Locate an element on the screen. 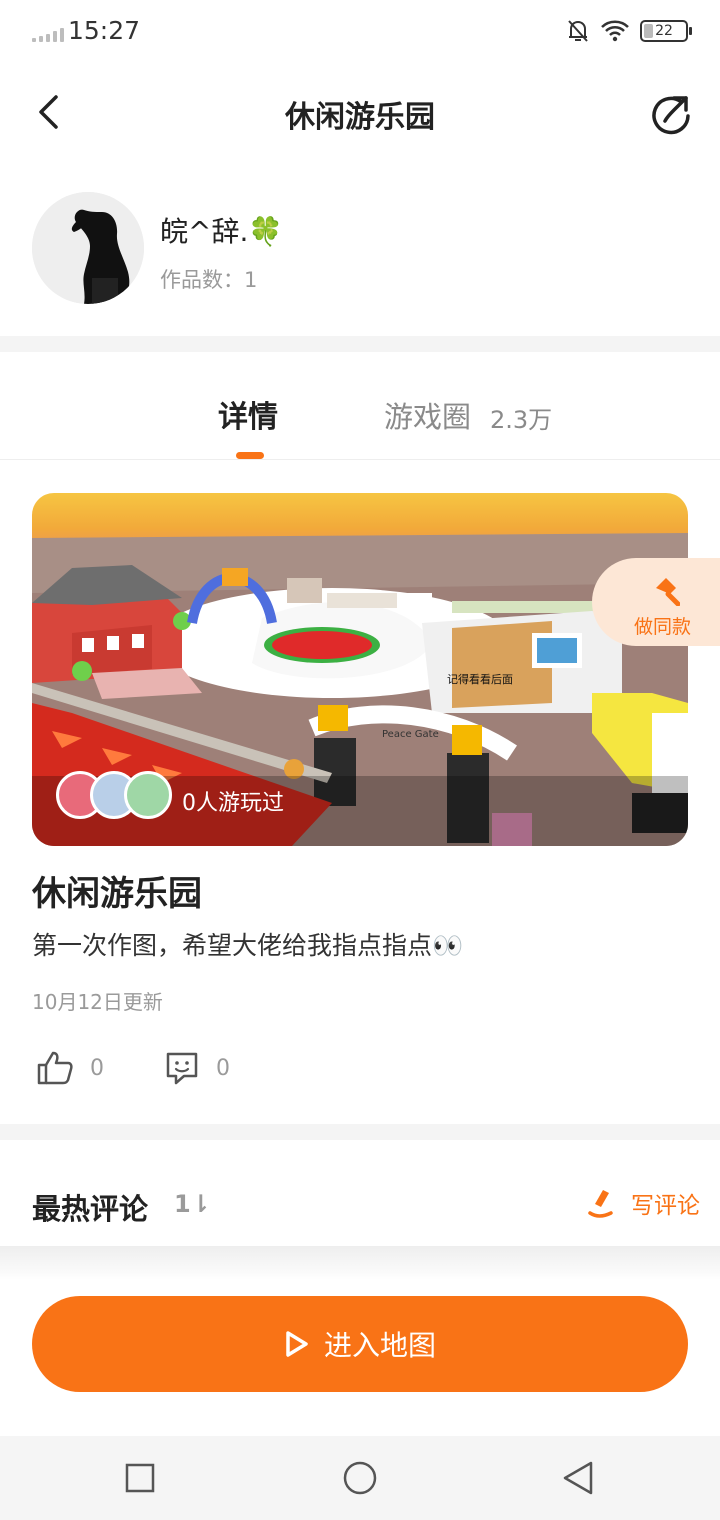 Image resolution: width=720 pixels, height=1520 pixels. make-same-button: 做同款 is located at coordinates (656, 602).